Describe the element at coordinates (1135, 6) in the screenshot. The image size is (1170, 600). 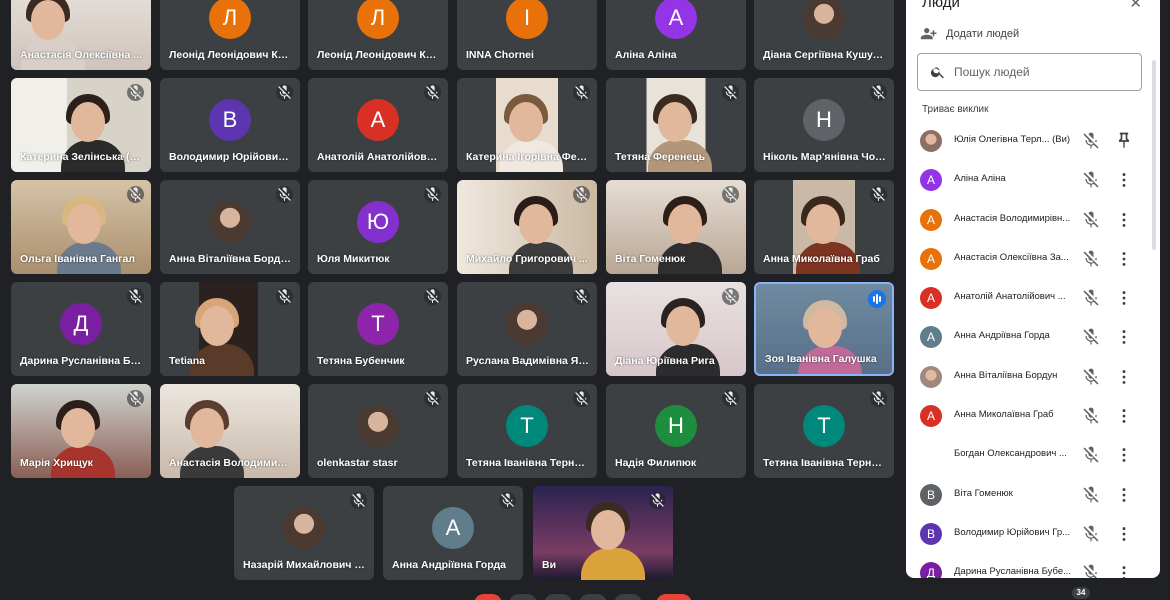
I see `close-icon: ✕` at that location.